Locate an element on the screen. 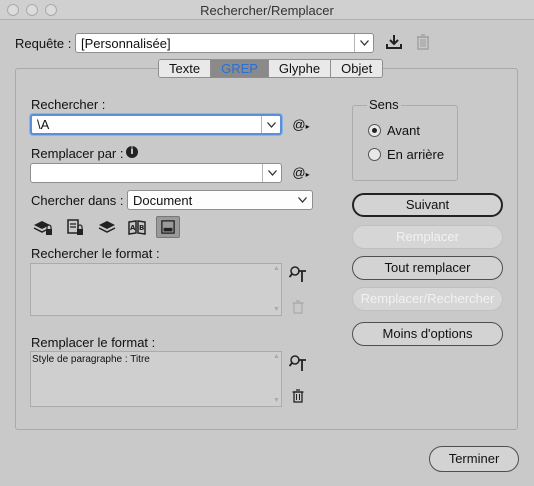 The width and height of the screenshot is (534, 486). replace-format-box: Style de paragraphe : Titre ▲ ▼ is located at coordinates (156, 379).